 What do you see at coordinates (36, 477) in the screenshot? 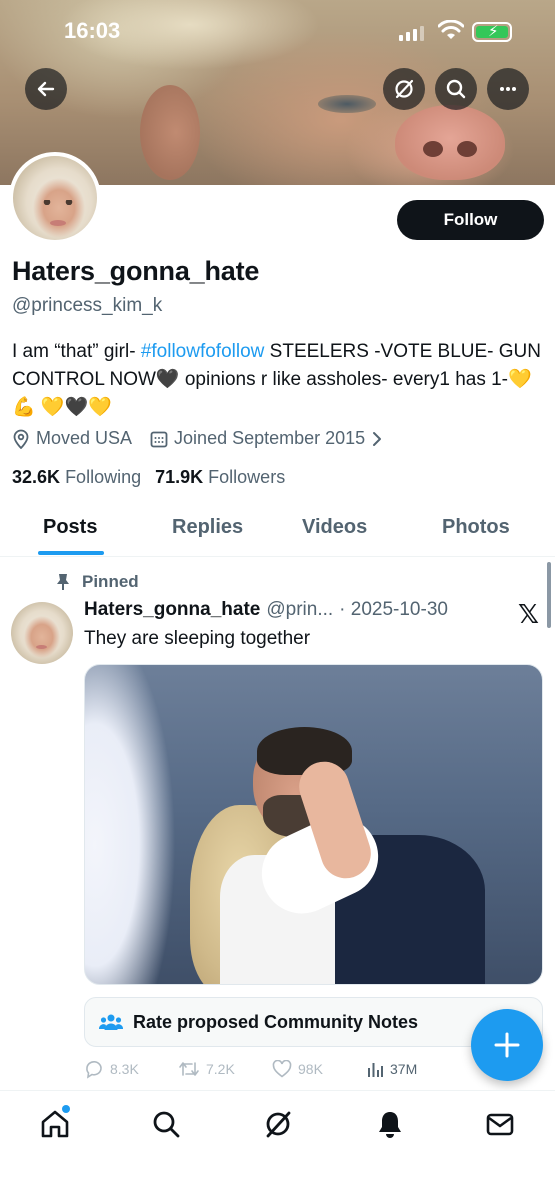
I see `following-count: 32.6K` at bounding box center [36, 477].